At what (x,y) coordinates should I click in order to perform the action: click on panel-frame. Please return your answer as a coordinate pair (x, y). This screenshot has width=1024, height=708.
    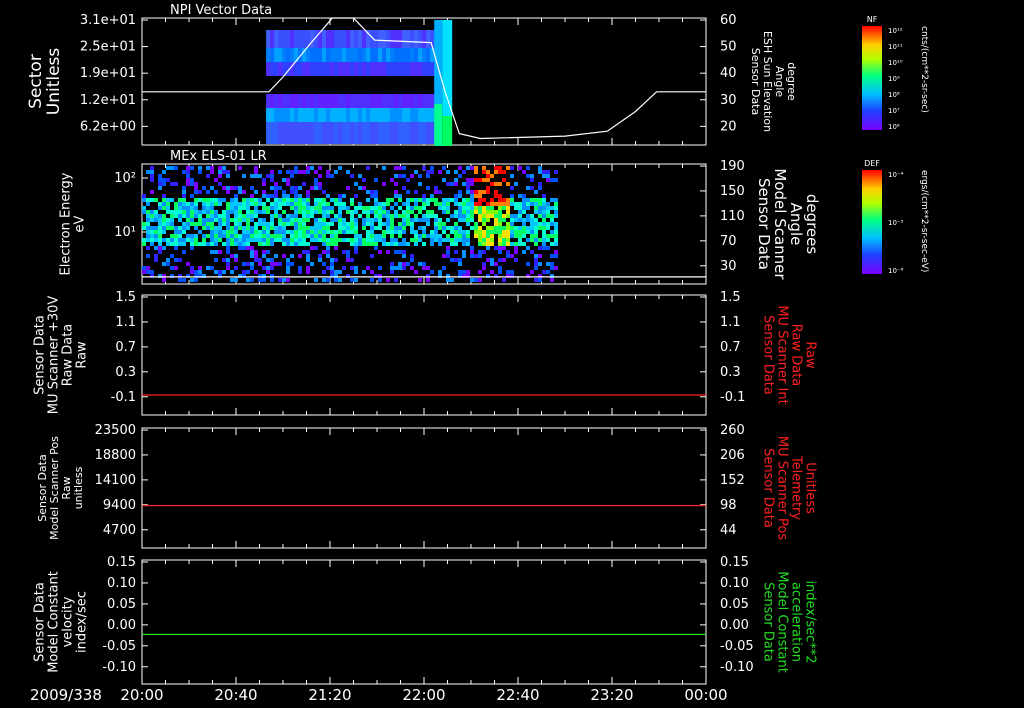
    Looking at the image, I should click on (424, 355).